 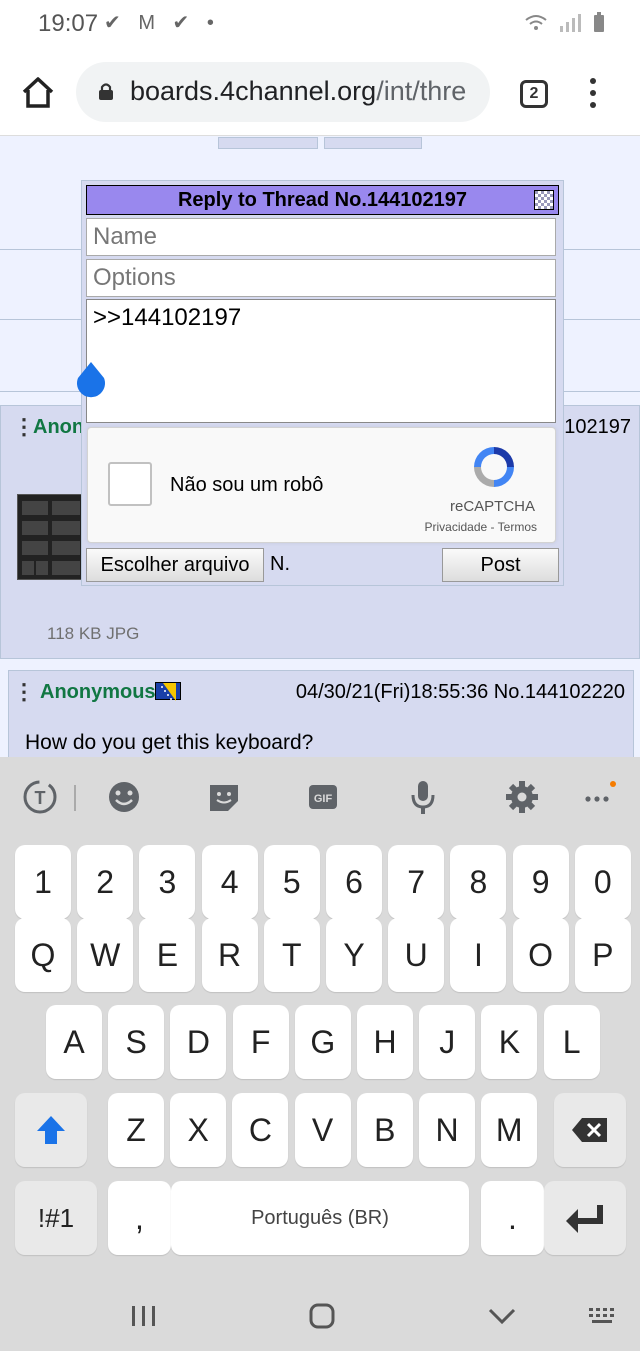 I want to click on more-menu-icon, so click(x=596, y=94).